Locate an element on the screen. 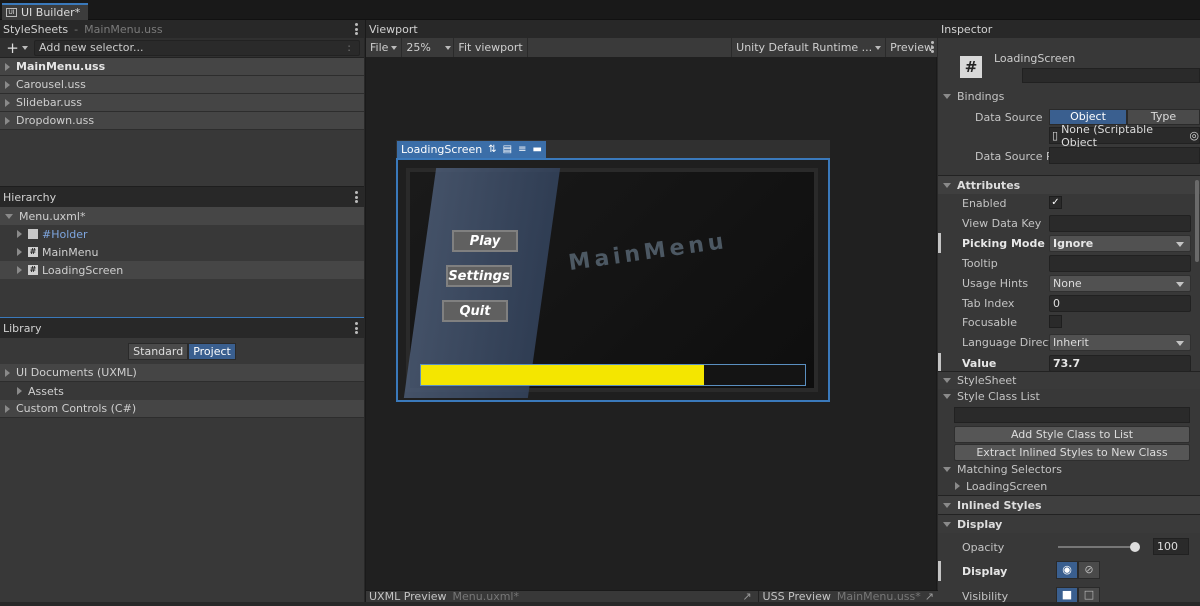  focusable-checkbox is located at coordinates (1055, 321).